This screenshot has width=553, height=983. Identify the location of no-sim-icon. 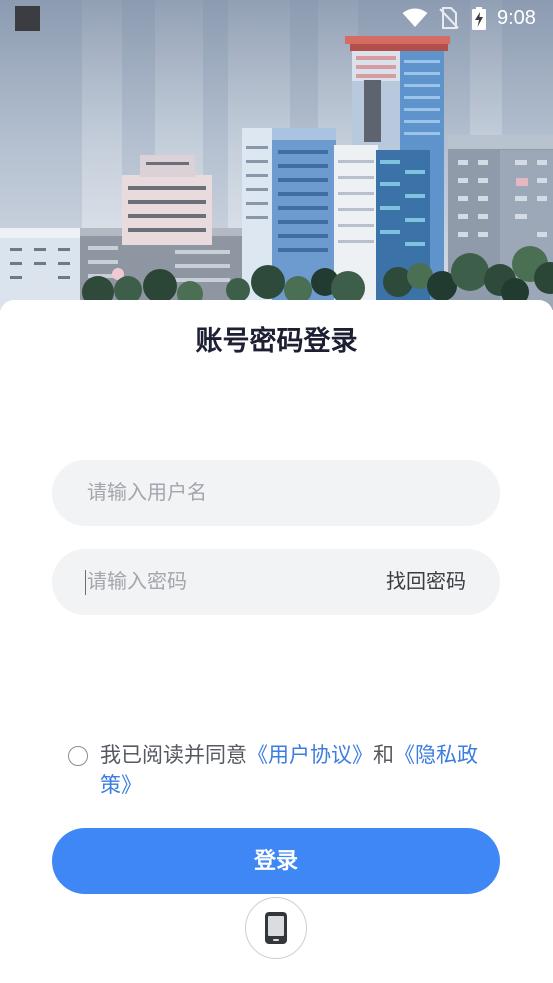
(449, 18).